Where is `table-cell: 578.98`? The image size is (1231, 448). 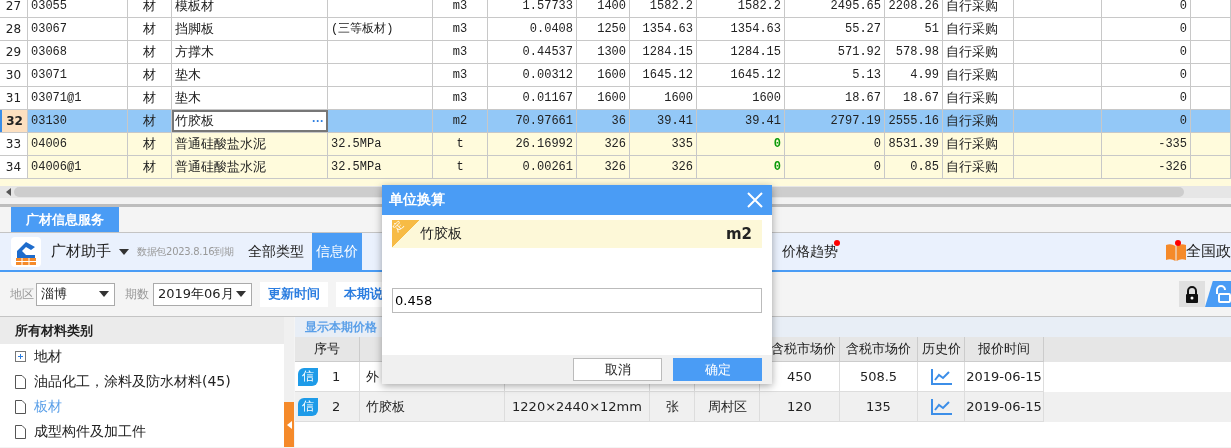
table-cell: 578.98 is located at coordinates (914, 52).